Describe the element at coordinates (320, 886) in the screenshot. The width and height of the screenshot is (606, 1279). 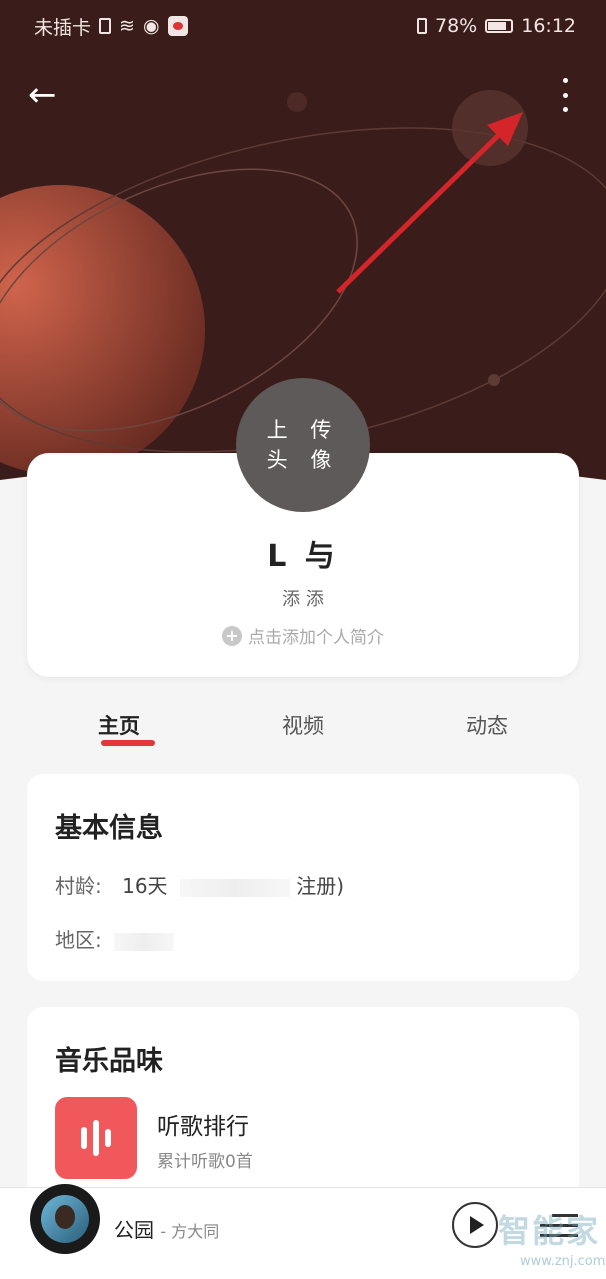
I see `account-age-suffix: 注册)` at that location.